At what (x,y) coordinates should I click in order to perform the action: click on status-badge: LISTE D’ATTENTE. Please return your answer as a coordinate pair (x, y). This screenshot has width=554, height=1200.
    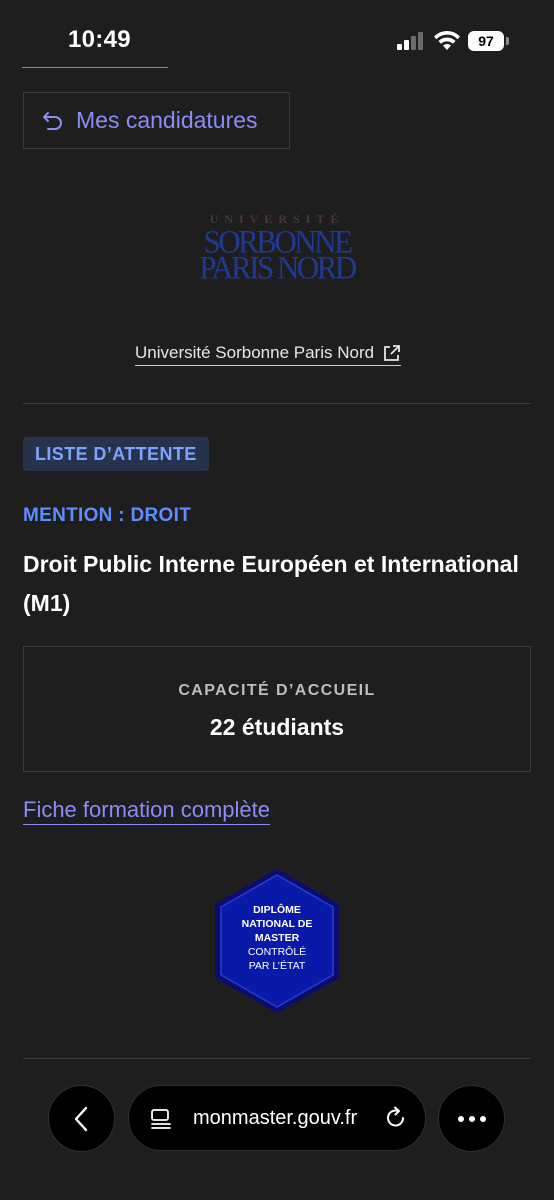
    Looking at the image, I should click on (116, 454).